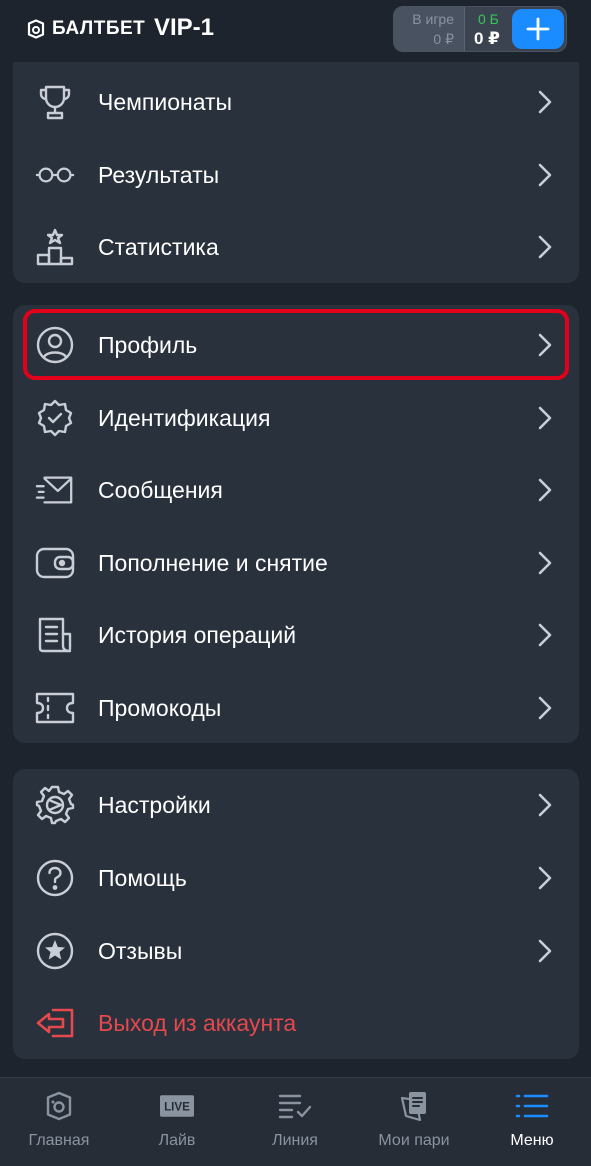  I want to click on menu-item-label: Результаты, so click(159, 174).